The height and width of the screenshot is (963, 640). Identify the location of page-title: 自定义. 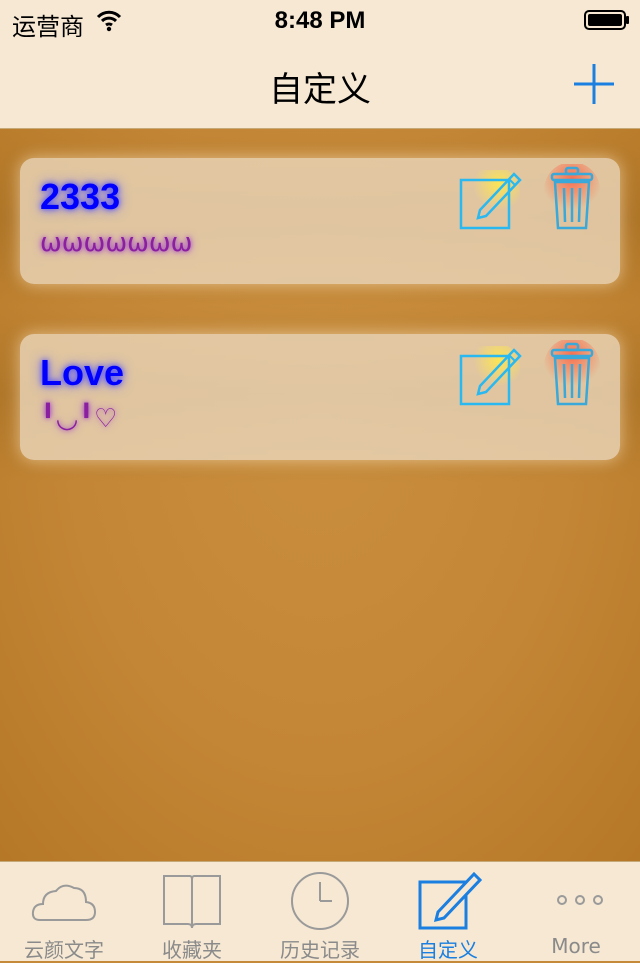
(320, 90).